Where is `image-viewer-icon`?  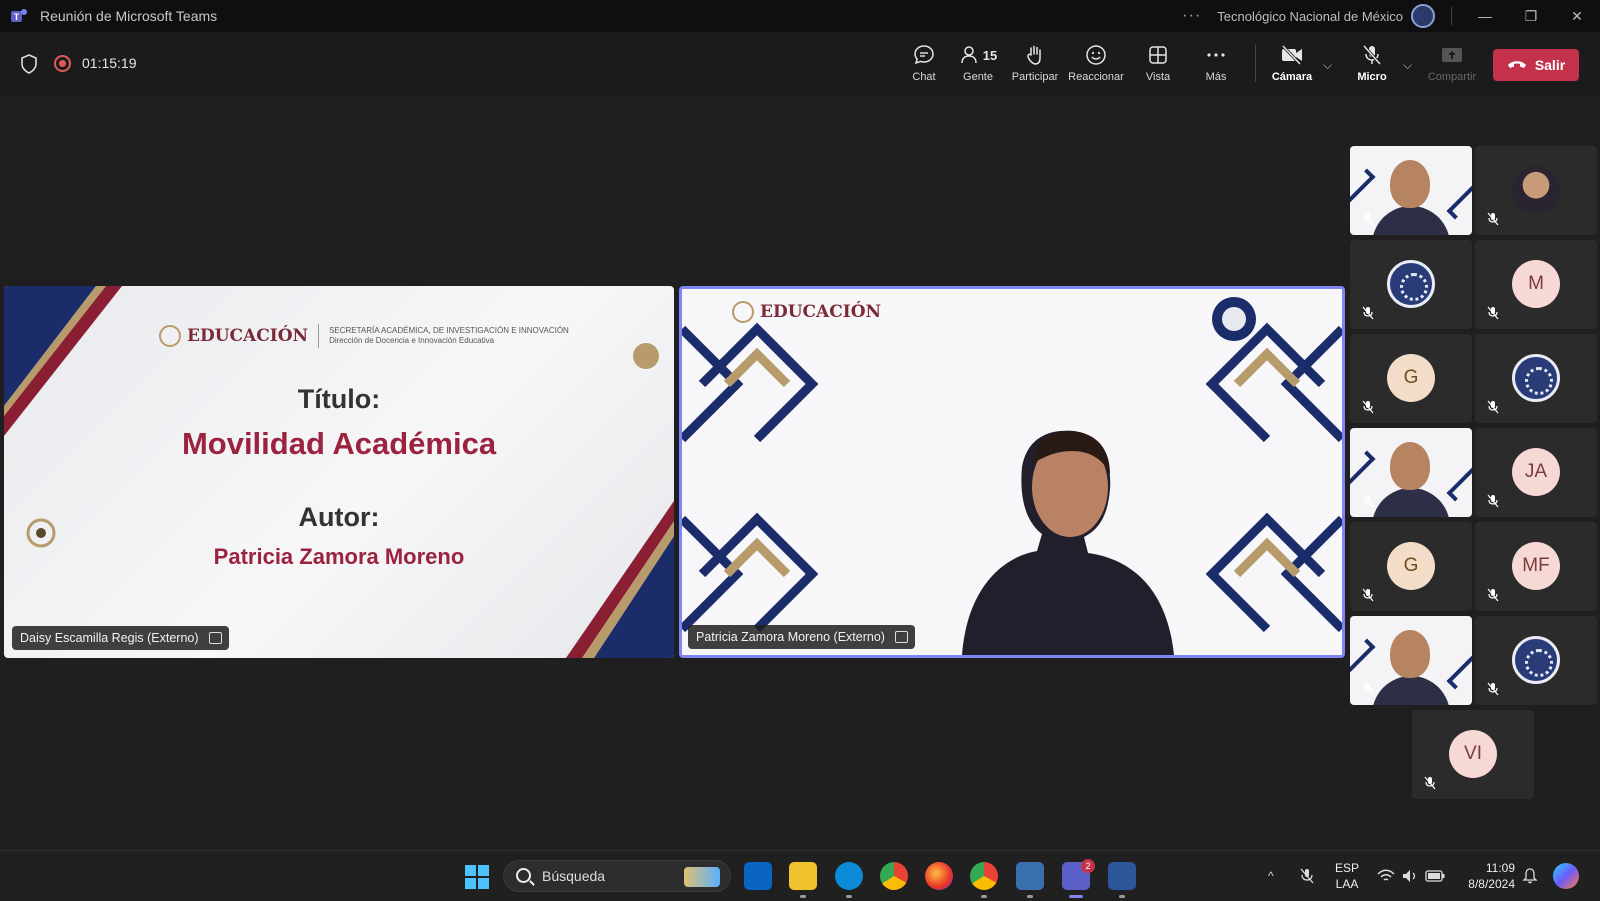
image-viewer-icon is located at coordinates (1030, 876).